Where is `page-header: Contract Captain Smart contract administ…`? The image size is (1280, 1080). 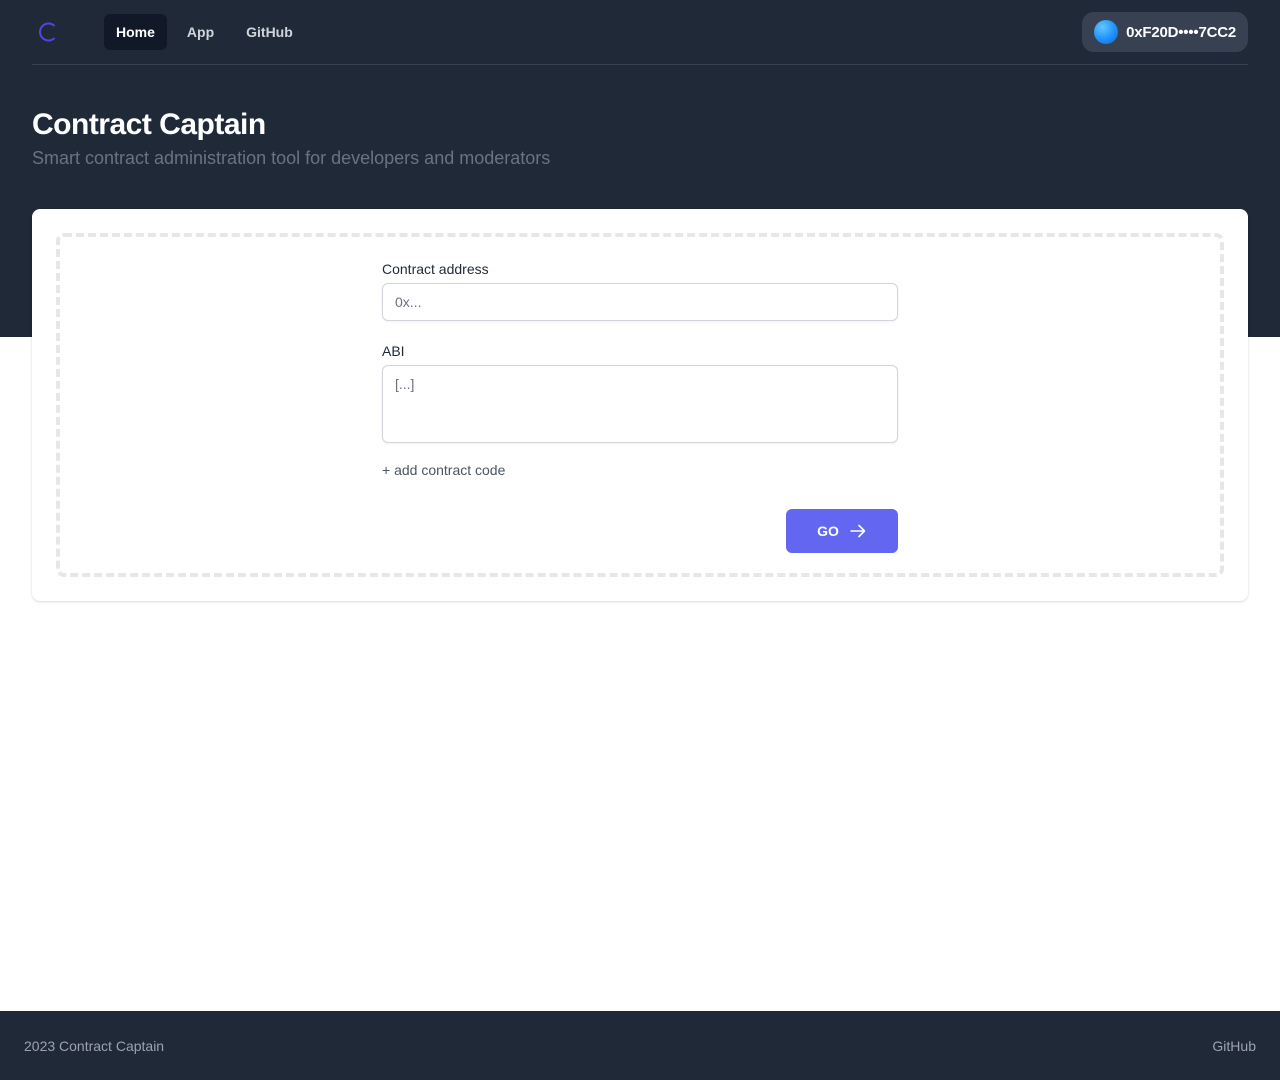 page-header: Contract Captain Smart contract administ… is located at coordinates (291, 138).